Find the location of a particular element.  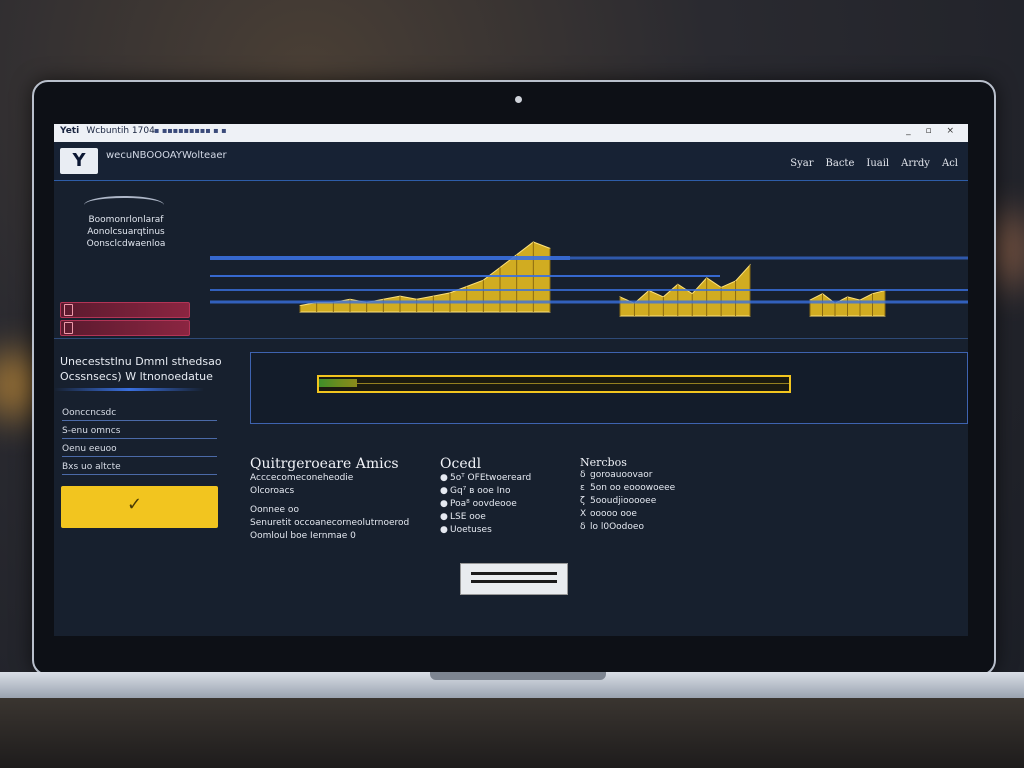

desk-surface is located at coordinates (512, 733).